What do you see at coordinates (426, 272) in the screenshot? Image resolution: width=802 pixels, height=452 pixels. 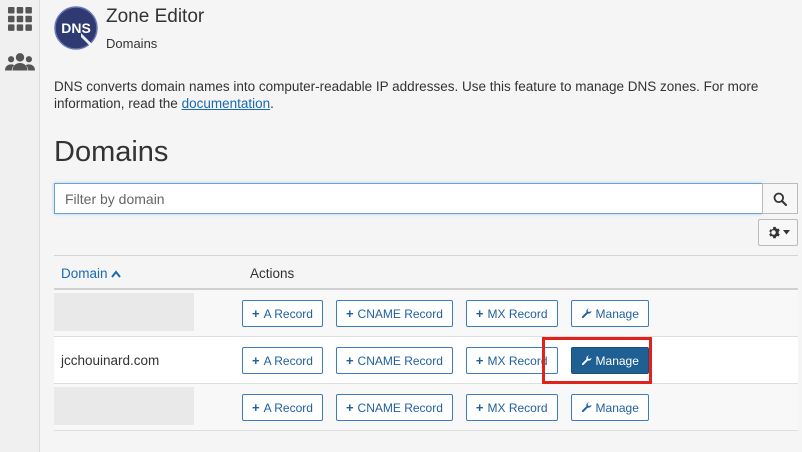 I see `table-header: Domain Actions` at bounding box center [426, 272].